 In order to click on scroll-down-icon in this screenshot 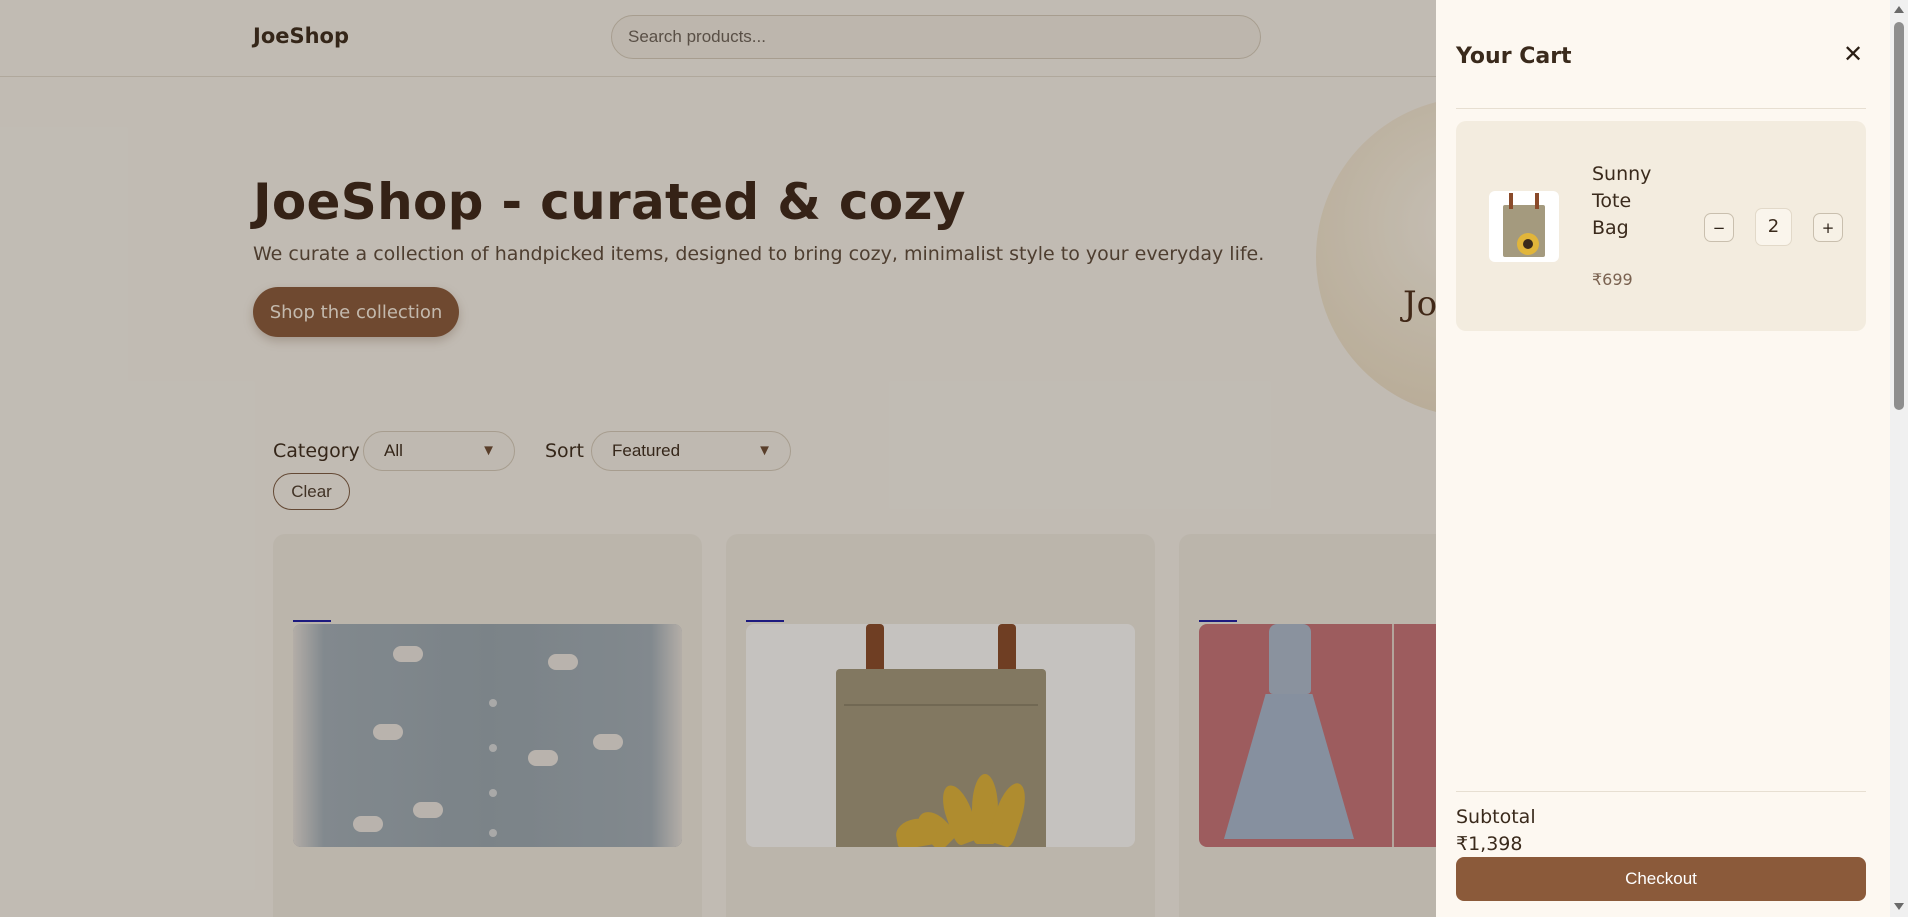, I will do `click(1899, 906)`.